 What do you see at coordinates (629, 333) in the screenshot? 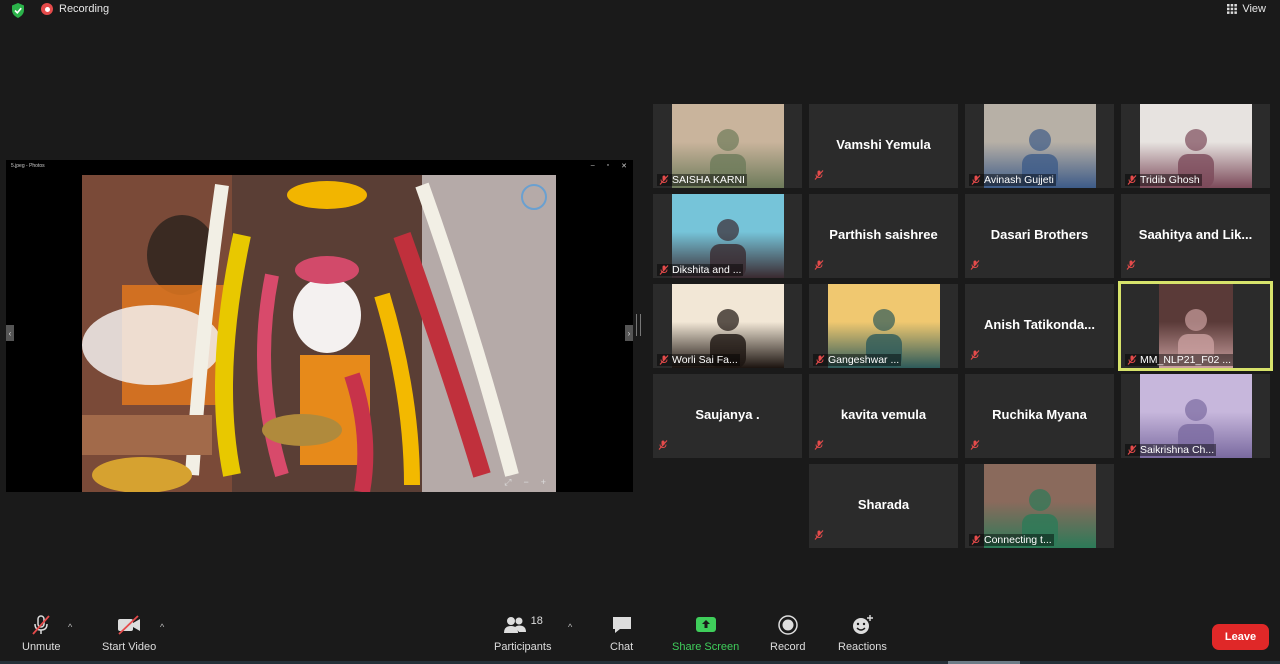
I see `next-photo-icon: ›` at bounding box center [629, 333].